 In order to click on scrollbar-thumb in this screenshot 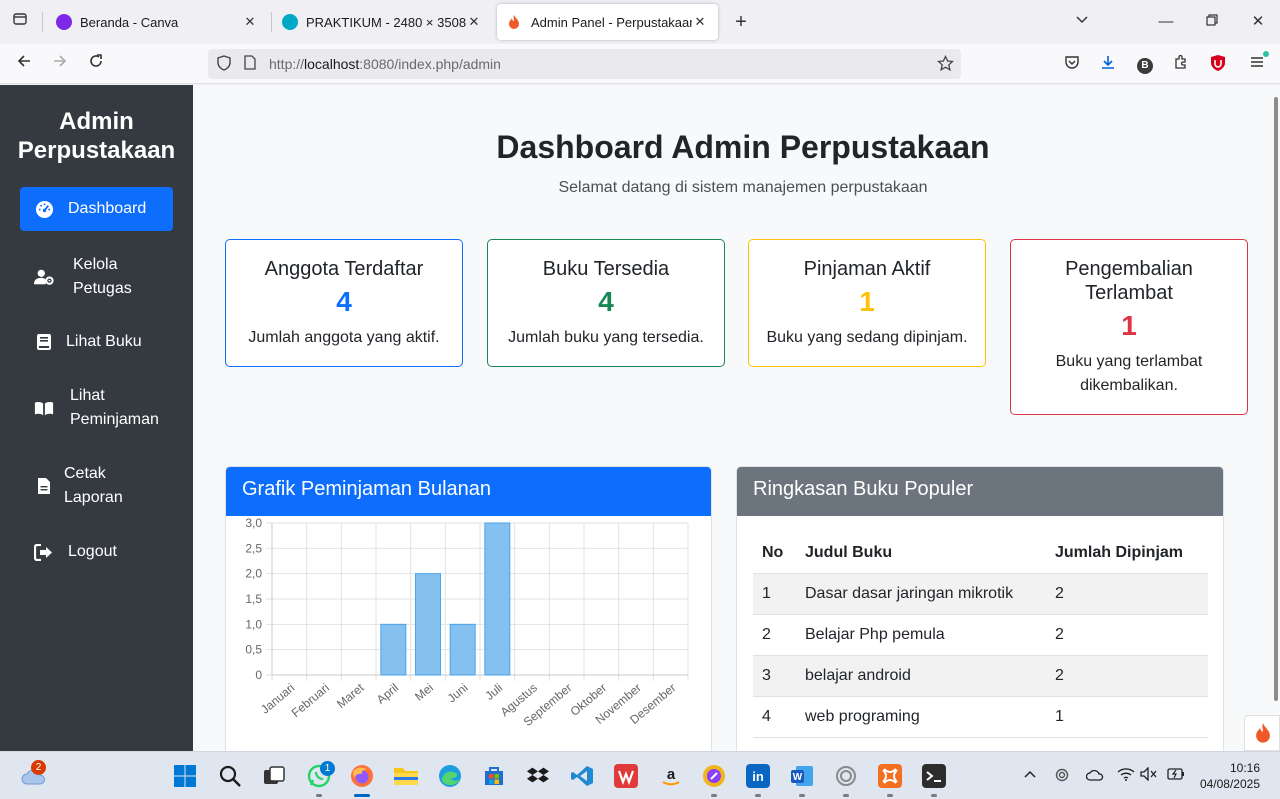, I will do `click(1276, 399)`.